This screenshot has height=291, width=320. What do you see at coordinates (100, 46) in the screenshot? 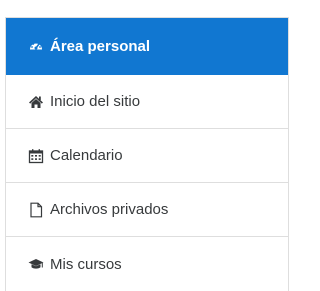
I see `nav-item-label: Área personal` at bounding box center [100, 46].